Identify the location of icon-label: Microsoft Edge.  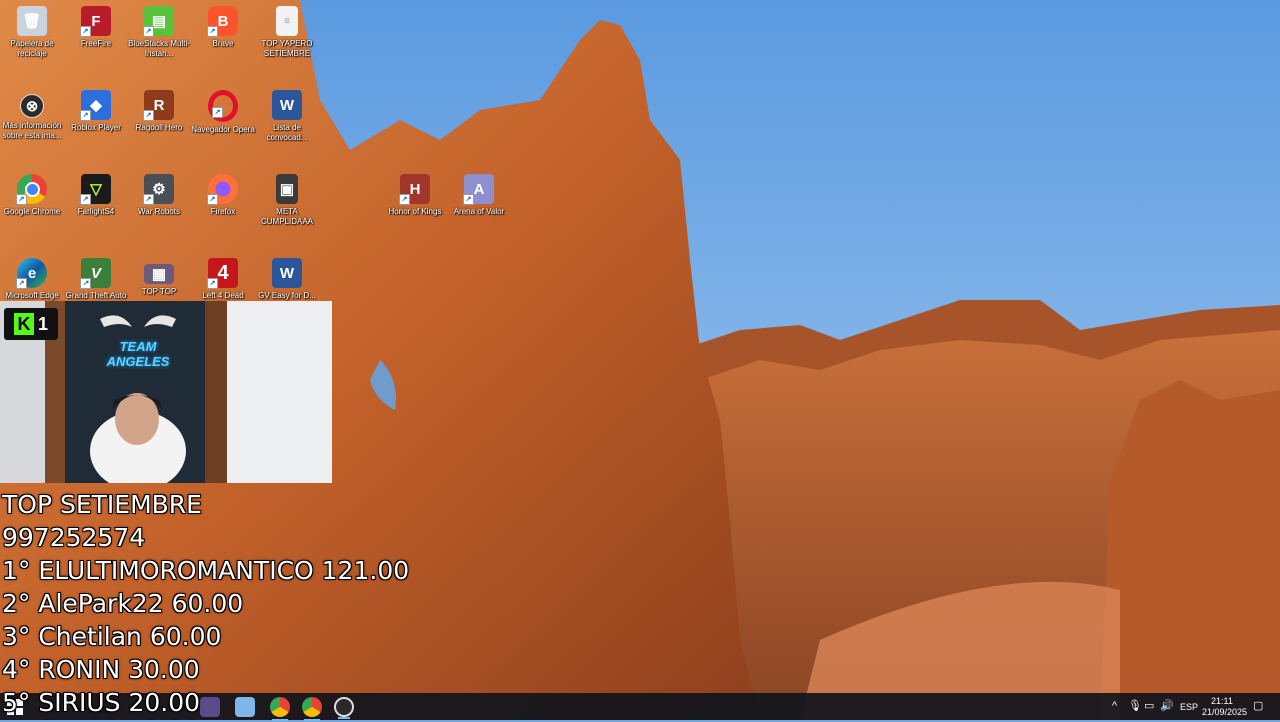
(32, 295).